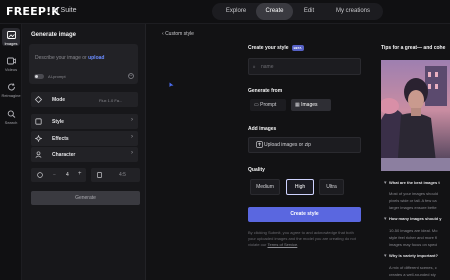 Image resolution: width=450 pixels, height=280 pixels. What do you see at coordinates (11, 114) in the screenshot?
I see `search-icon` at bounding box center [11, 114].